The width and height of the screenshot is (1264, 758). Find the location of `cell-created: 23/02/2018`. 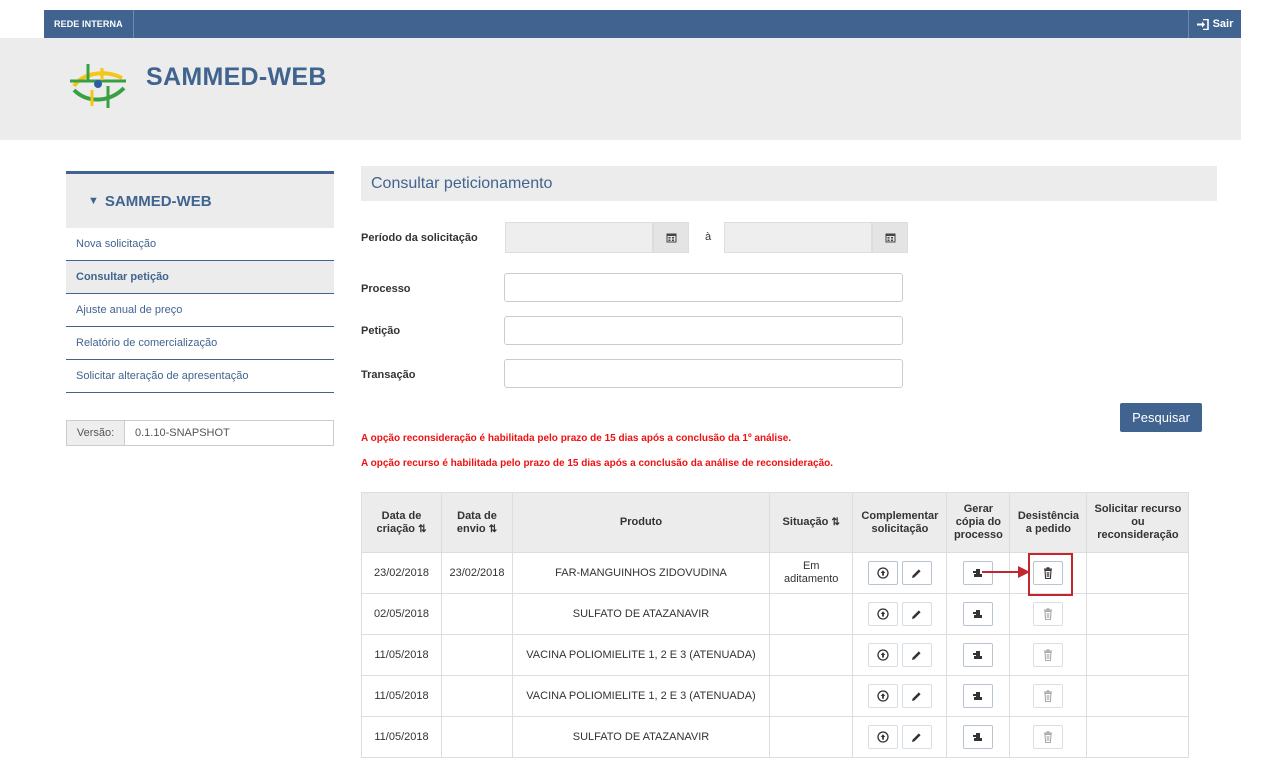

cell-created: 23/02/2018 is located at coordinates (401, 573).